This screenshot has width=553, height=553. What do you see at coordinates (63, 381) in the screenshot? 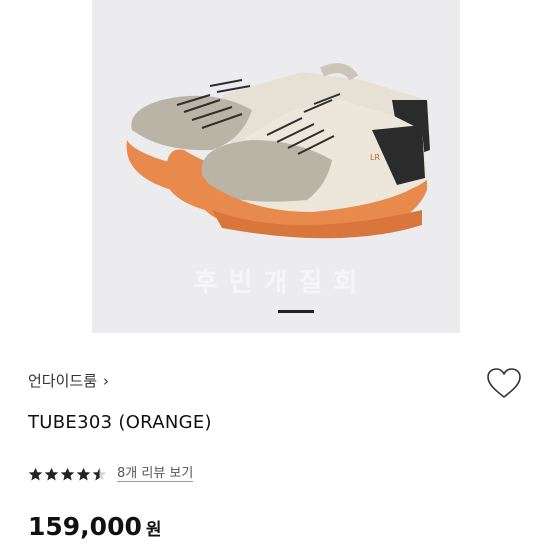
I see `brand-name: 언다이드룸` at bounding box center [63, 381].